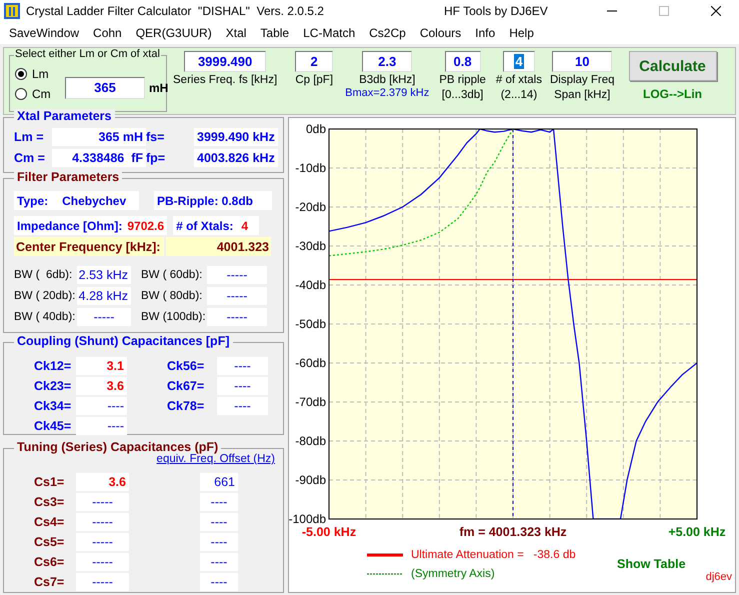 The height and width of the screenshot is (595, 739). I want to click on input-field: 10, so click(582, 61).